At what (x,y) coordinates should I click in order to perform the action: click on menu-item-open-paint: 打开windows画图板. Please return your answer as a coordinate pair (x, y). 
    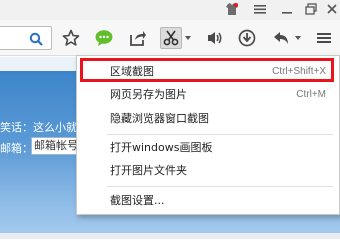
    Looking at the image, I should click on (208, 147).